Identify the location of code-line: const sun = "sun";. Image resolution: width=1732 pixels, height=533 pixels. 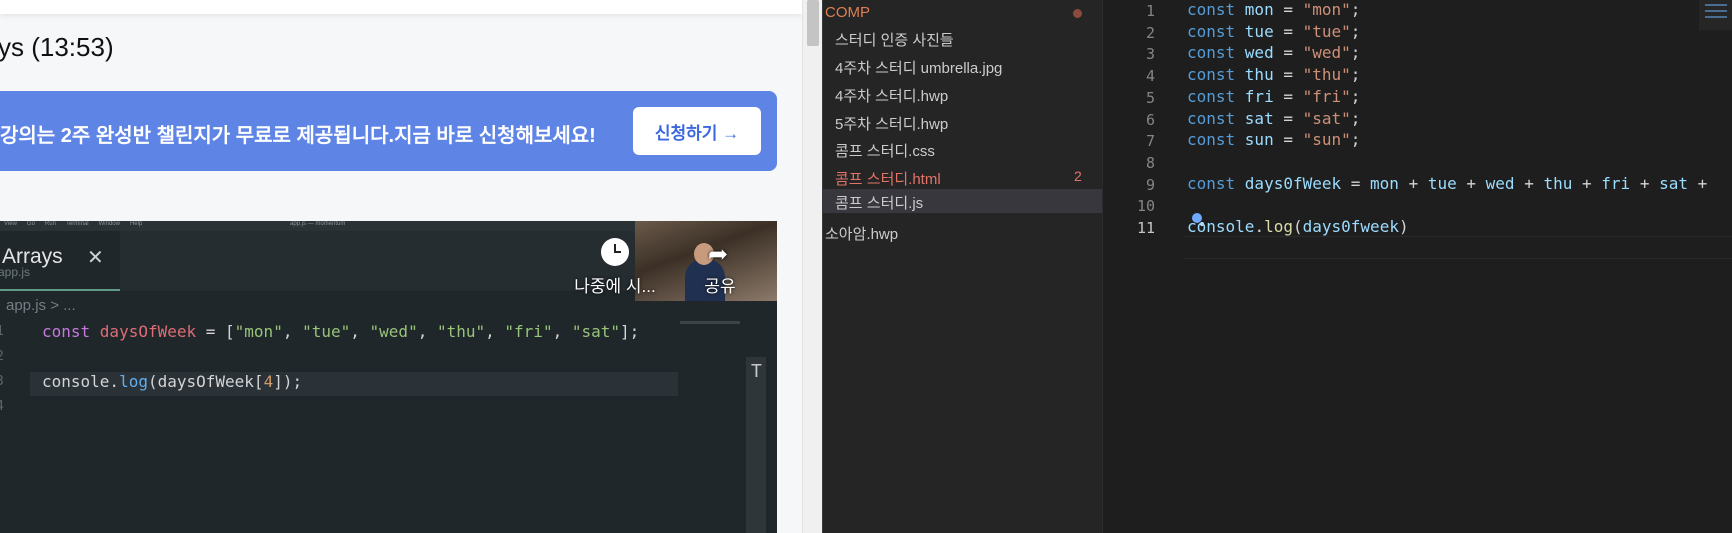
(1273, 139).